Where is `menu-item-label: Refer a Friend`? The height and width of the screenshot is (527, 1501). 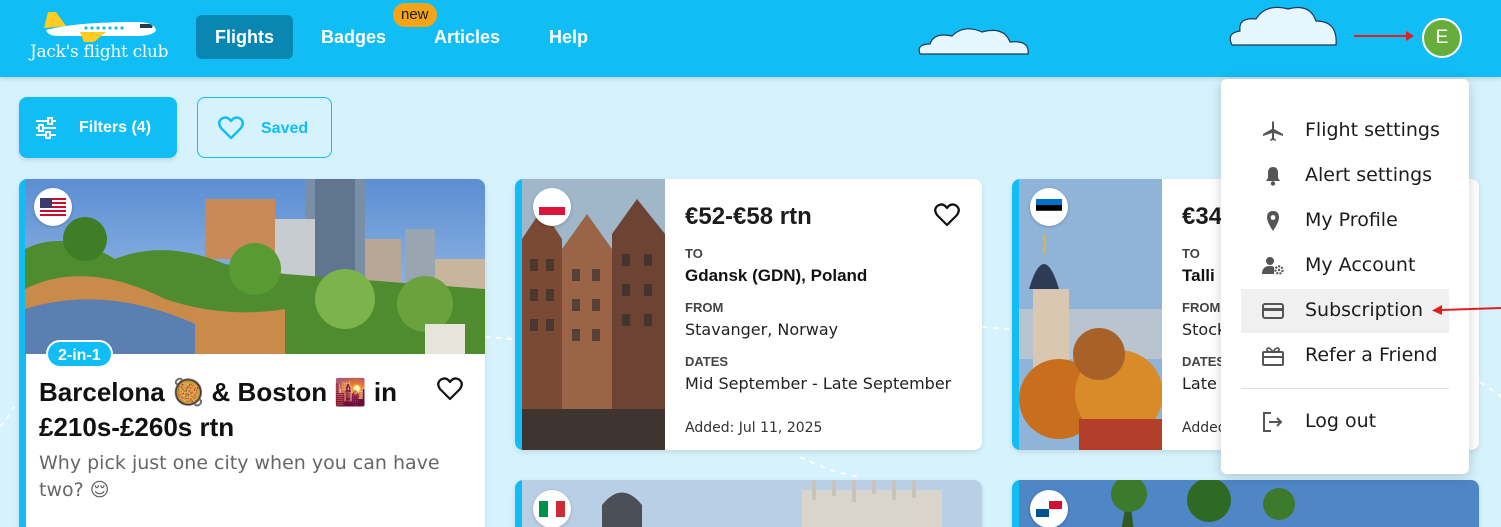
menu-item-label: Refer a Friend is located at coordinates (1371, 355).